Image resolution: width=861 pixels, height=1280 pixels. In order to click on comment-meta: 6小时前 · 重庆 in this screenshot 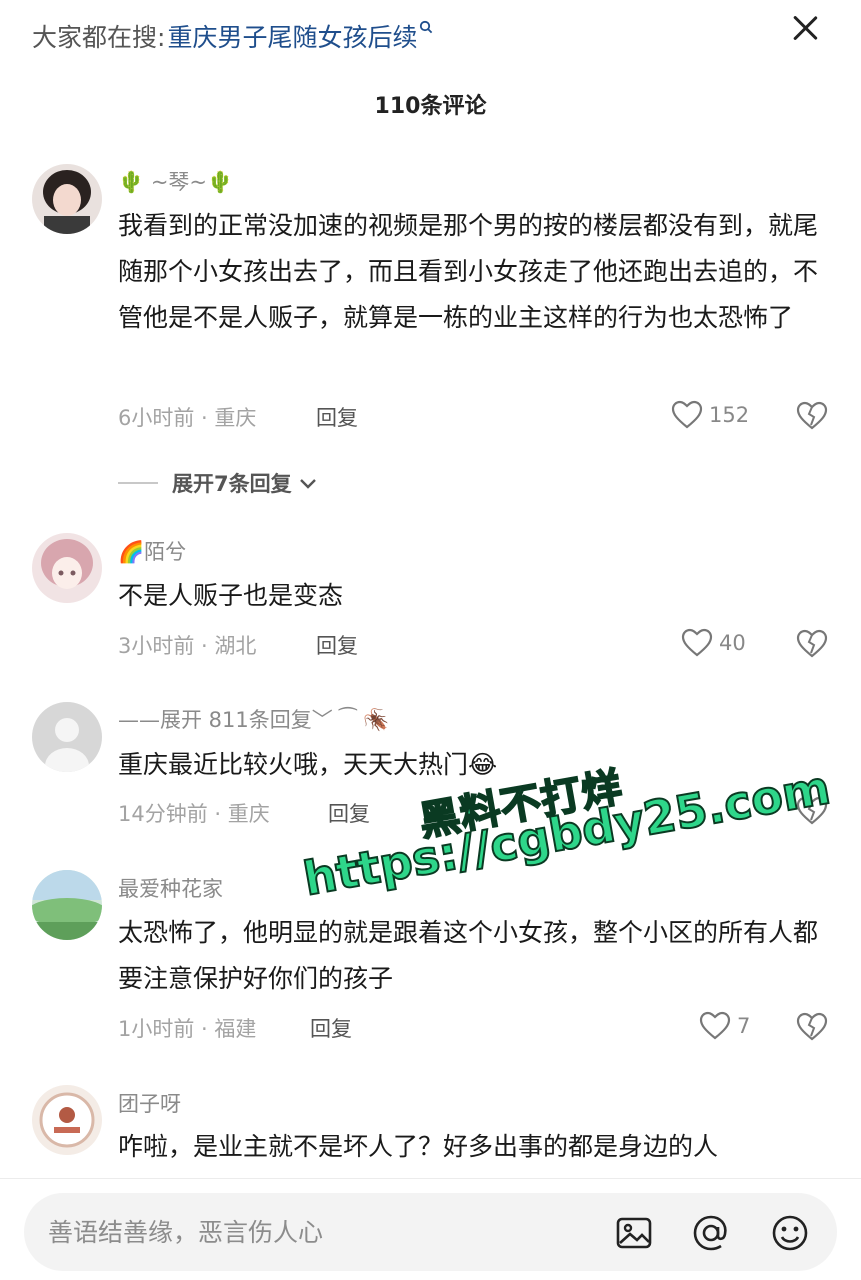, I will do `click(187, 418)`.